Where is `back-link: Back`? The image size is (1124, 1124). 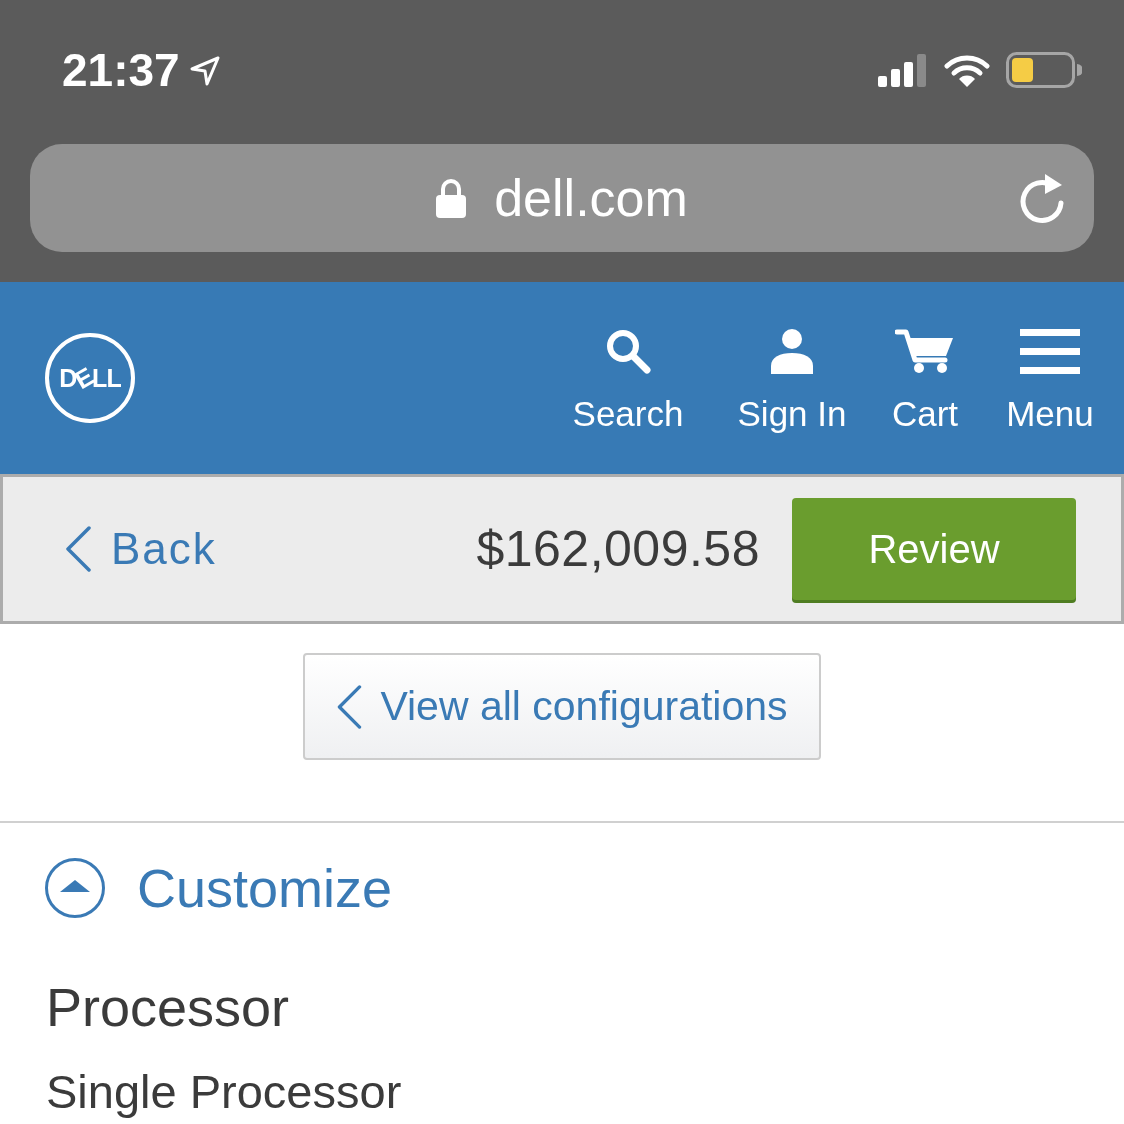 back-link: Back is located at coordinates (141, 549).